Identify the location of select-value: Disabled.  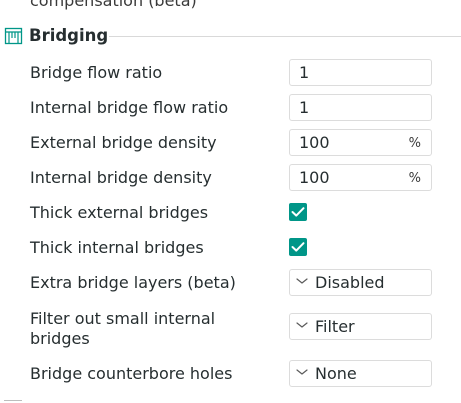
(350, 282).